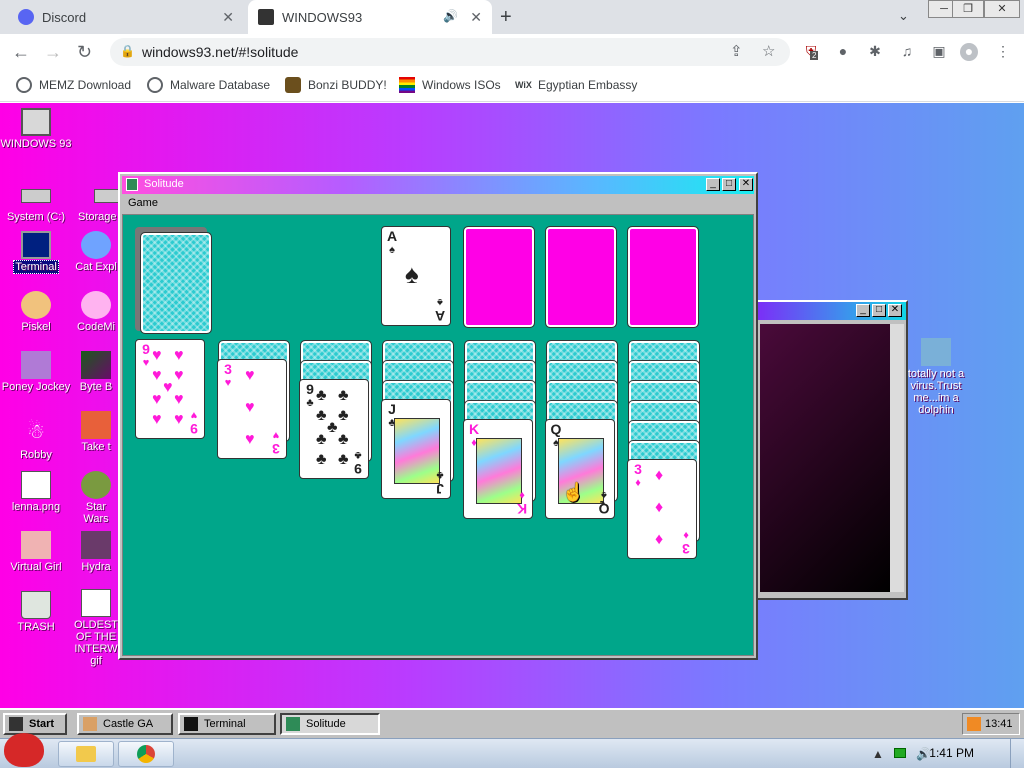 The width and height of the screenshot is (1024, 768). I want to click on profile-avatar-icon: ●, so click(969, 52).